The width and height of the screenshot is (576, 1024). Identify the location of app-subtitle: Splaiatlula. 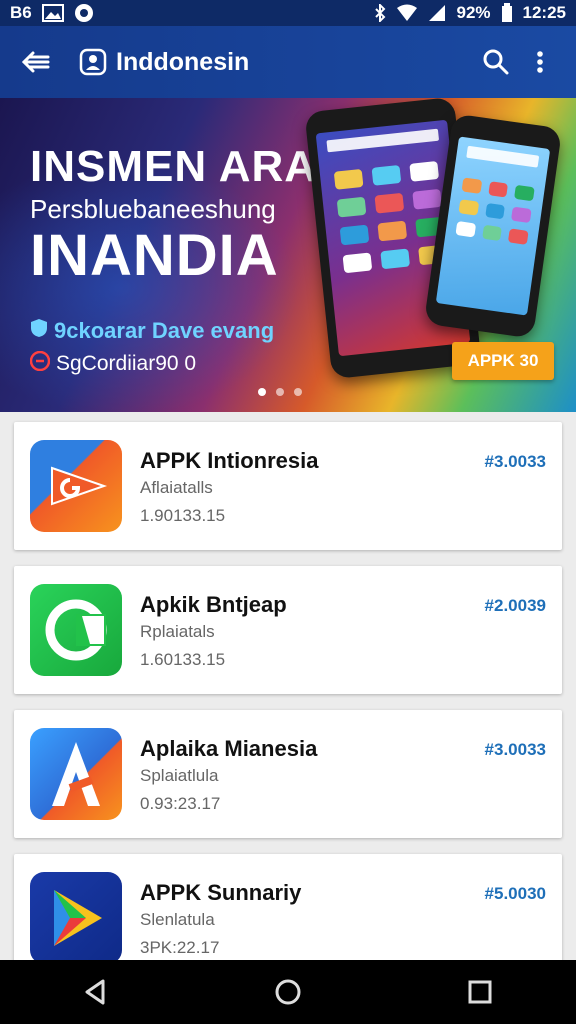
(179, 775).